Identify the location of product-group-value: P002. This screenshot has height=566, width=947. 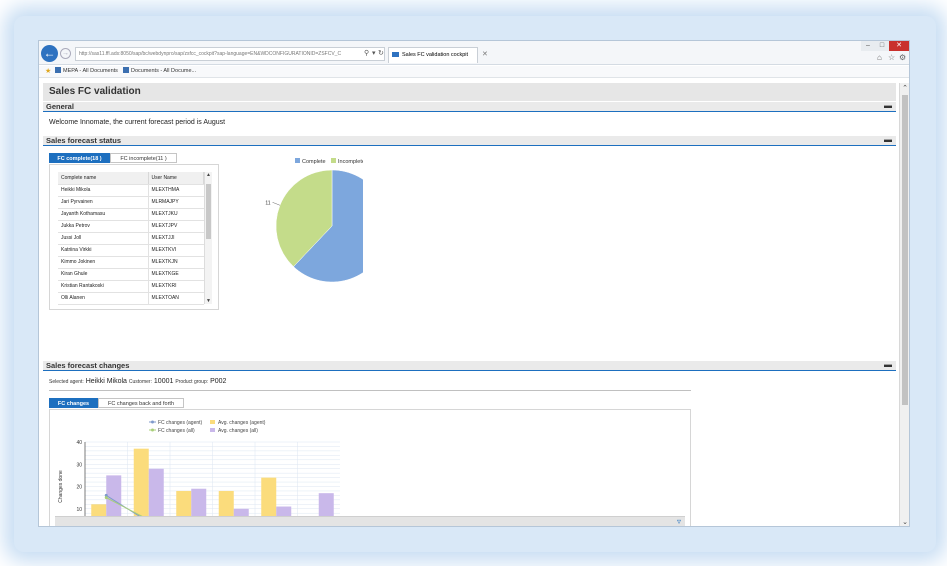
(218, 381).